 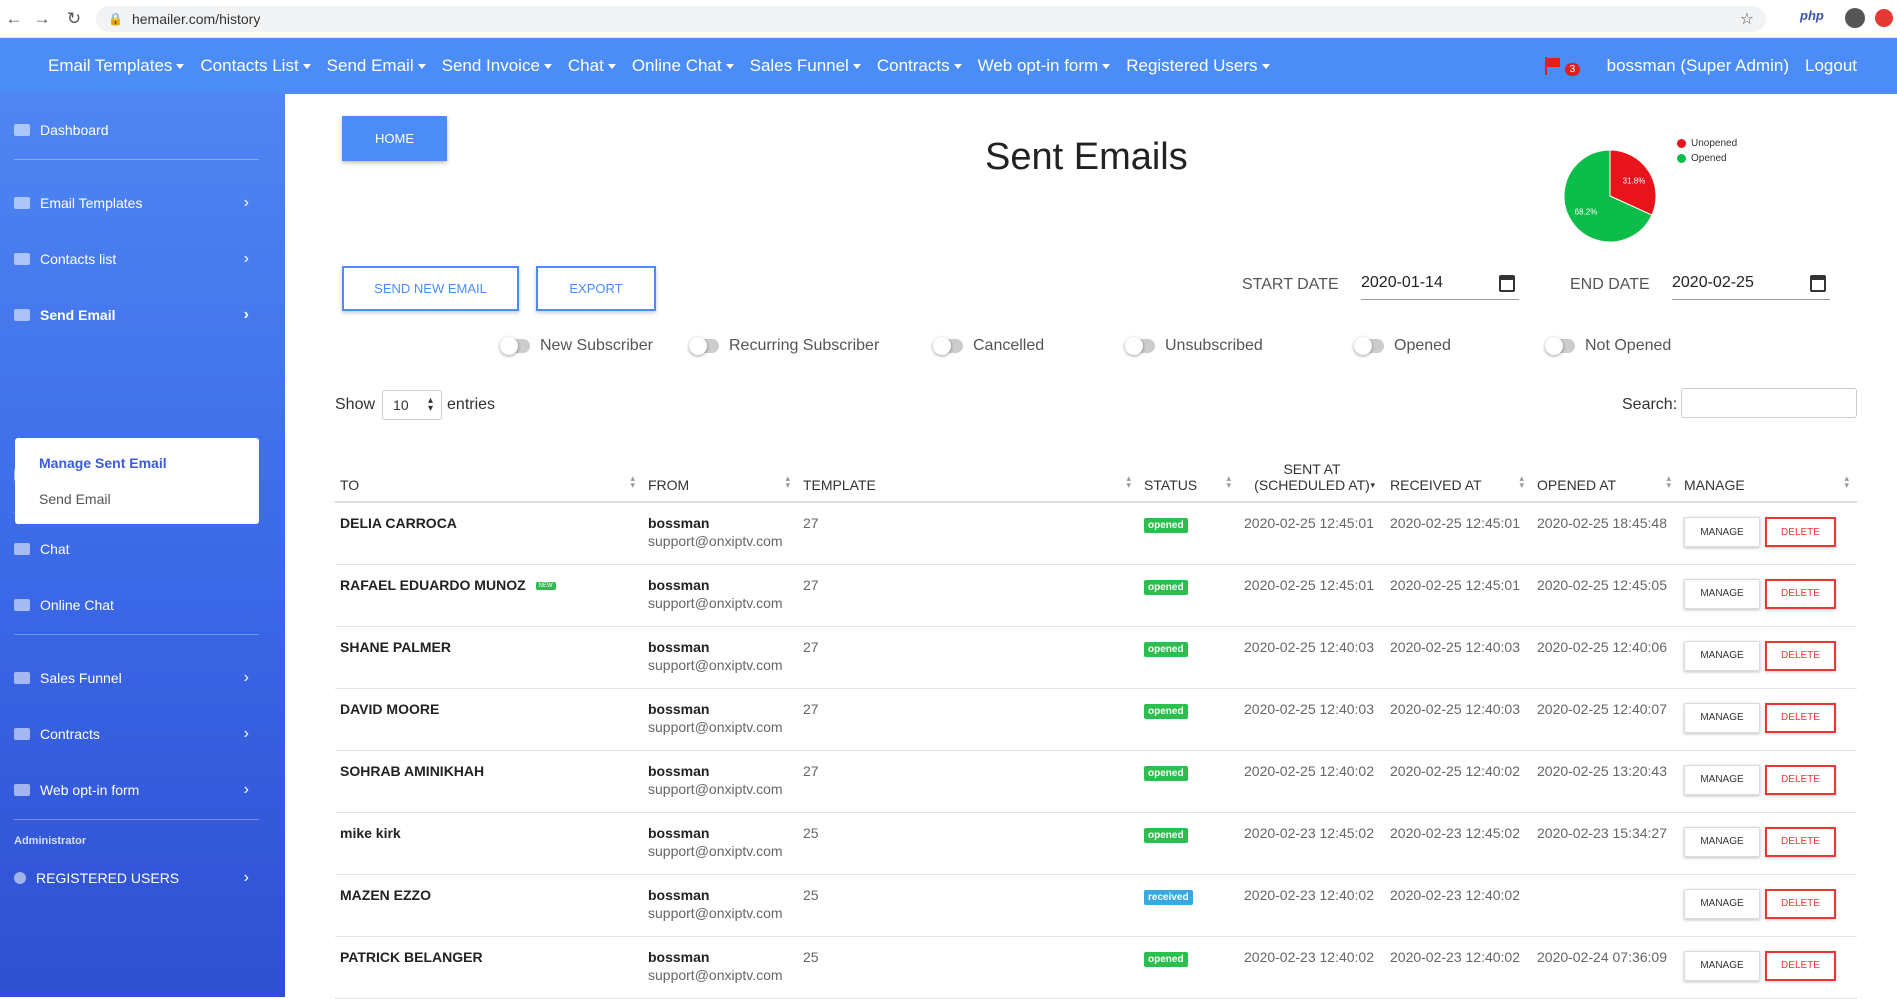 I want to click on recipient-name: DELIA CARROCA, so click(x=398, y=523).